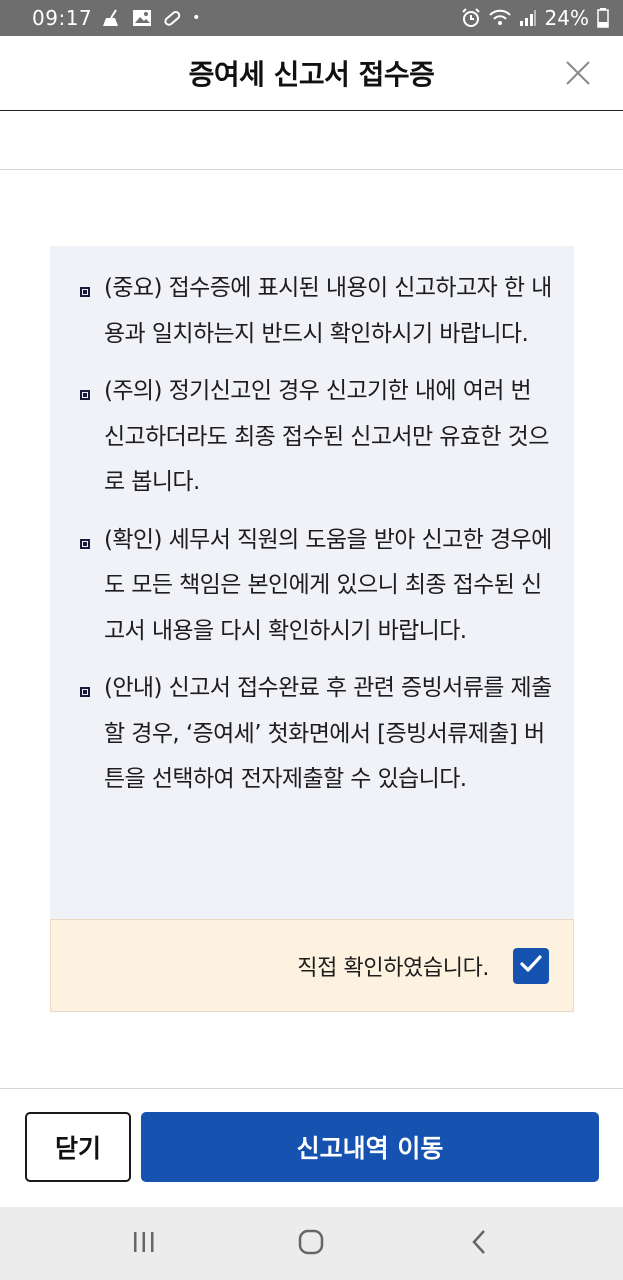 This screenshot has width=623, height=1280. I want to click on alarm-icon, so click(471, 18).